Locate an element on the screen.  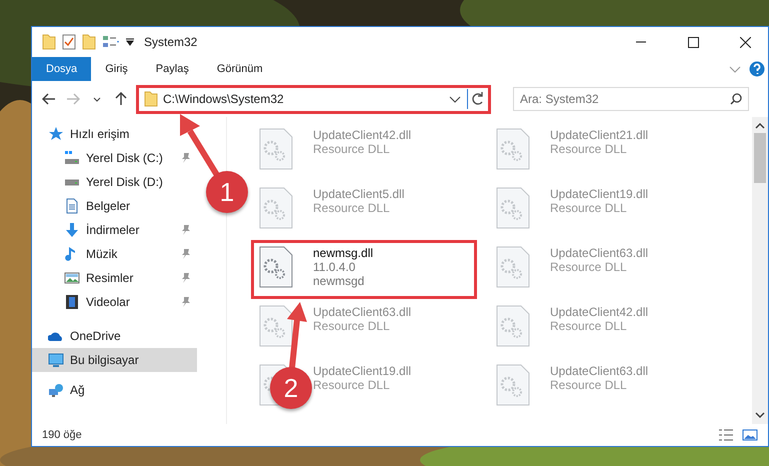
up-arrow-icon is located at coordinates (121, 99).